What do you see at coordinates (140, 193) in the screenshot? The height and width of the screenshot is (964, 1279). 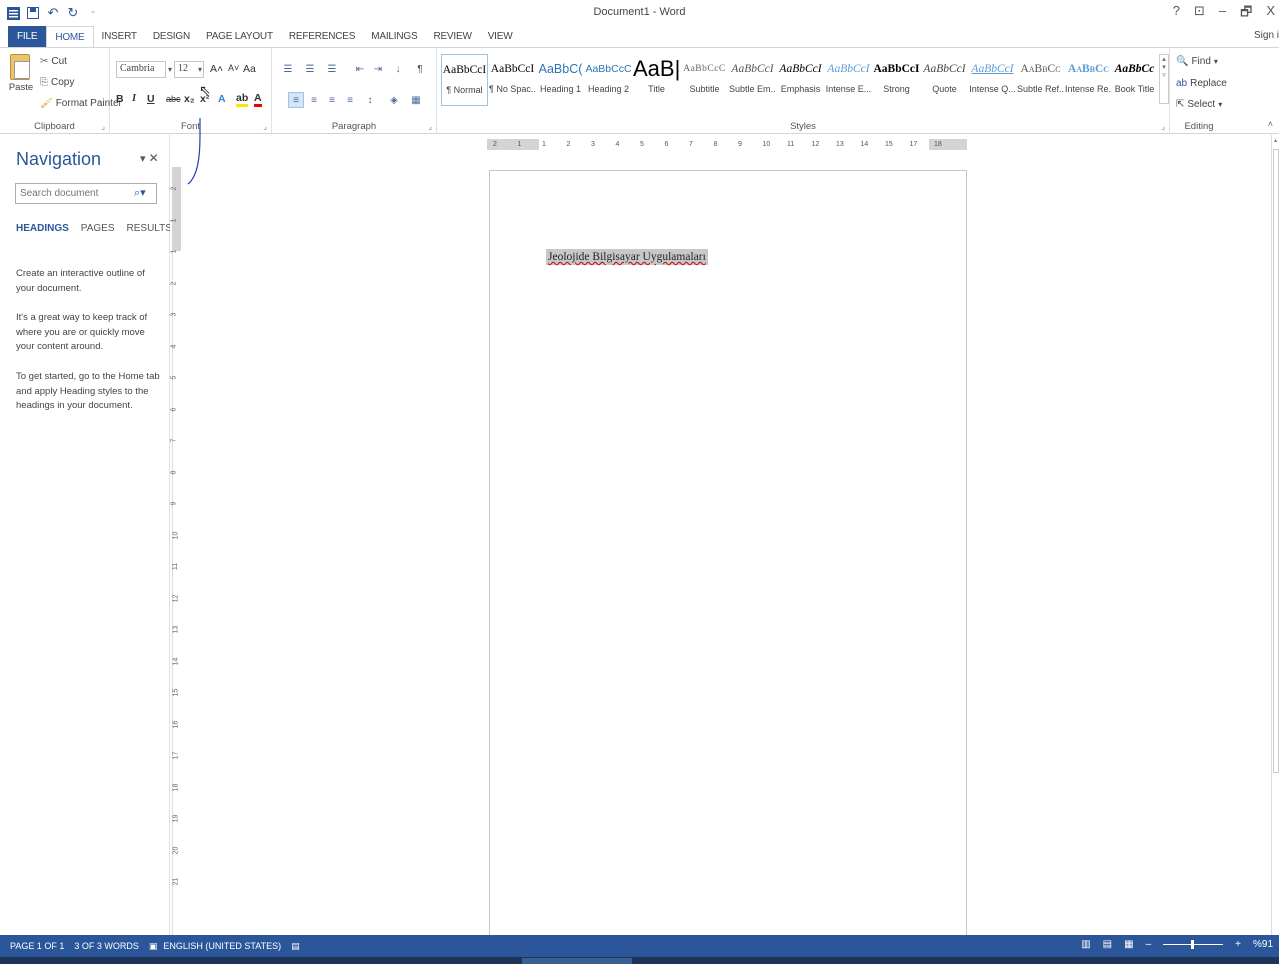 I see `search-icon: ⌕▾` at bounding box center [140, 193].